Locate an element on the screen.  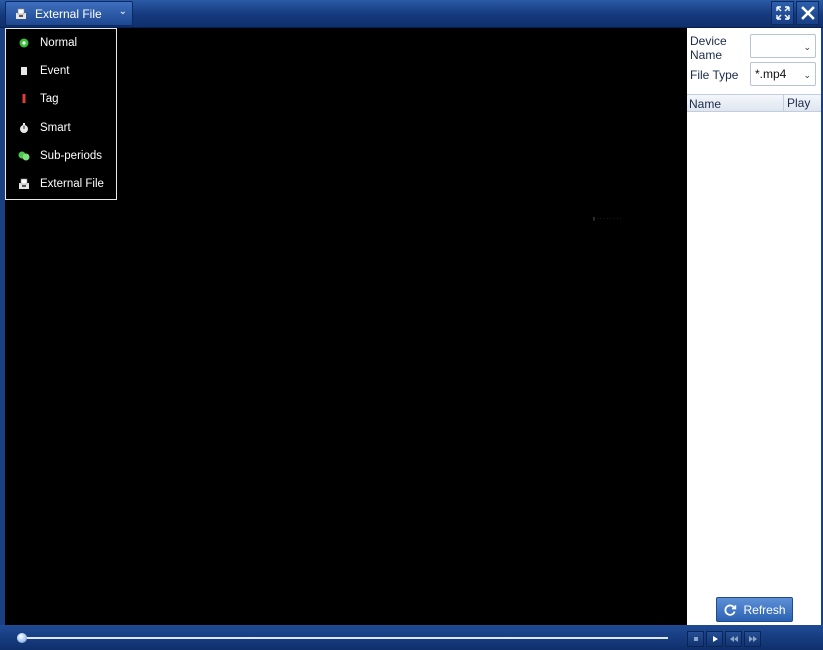
playback-mode-select: External File ⌄ is located at coordinates (69, 13).